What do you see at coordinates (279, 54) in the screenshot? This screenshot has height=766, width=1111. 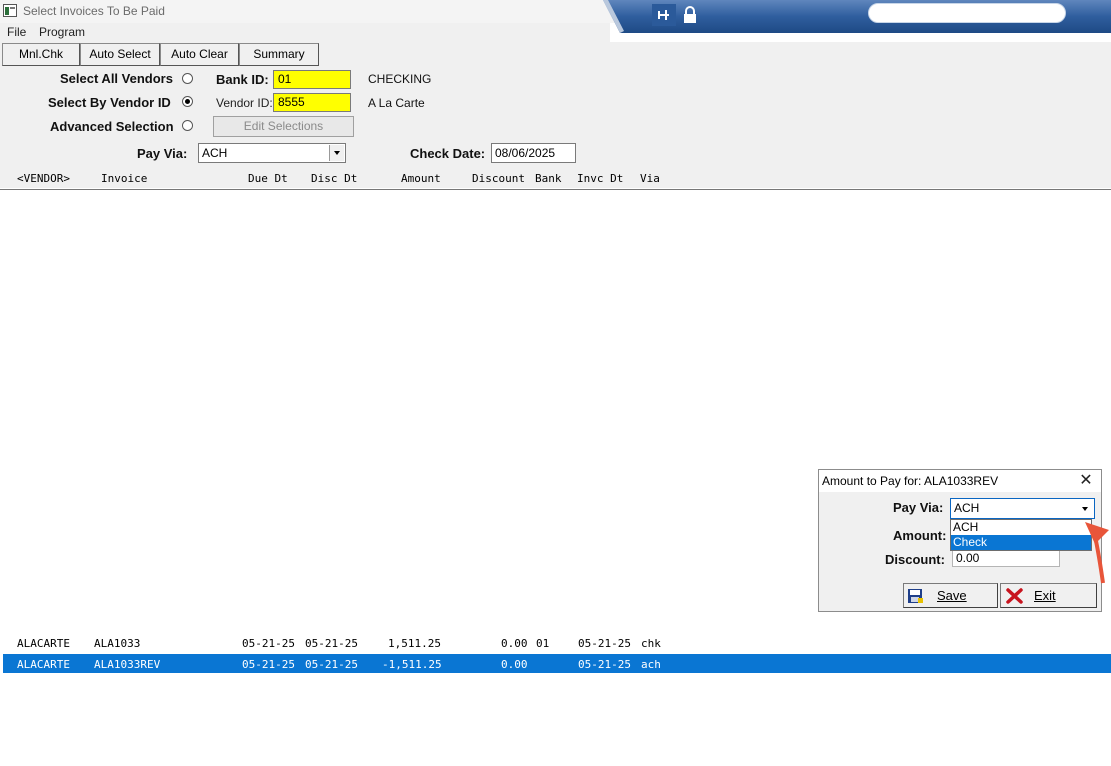 I see `summary-button: Summary` at bounding box center [279, 54].